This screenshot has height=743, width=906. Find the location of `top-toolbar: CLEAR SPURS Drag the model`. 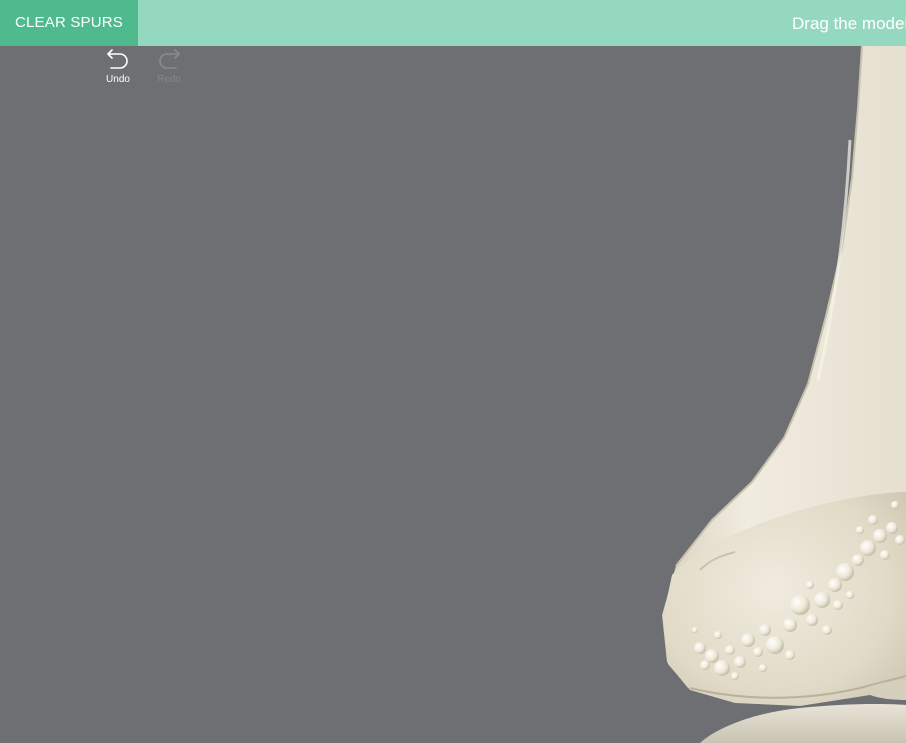

top-toolbar: CLEAR SPURS Drag the model is located at coordinates (453, 23).